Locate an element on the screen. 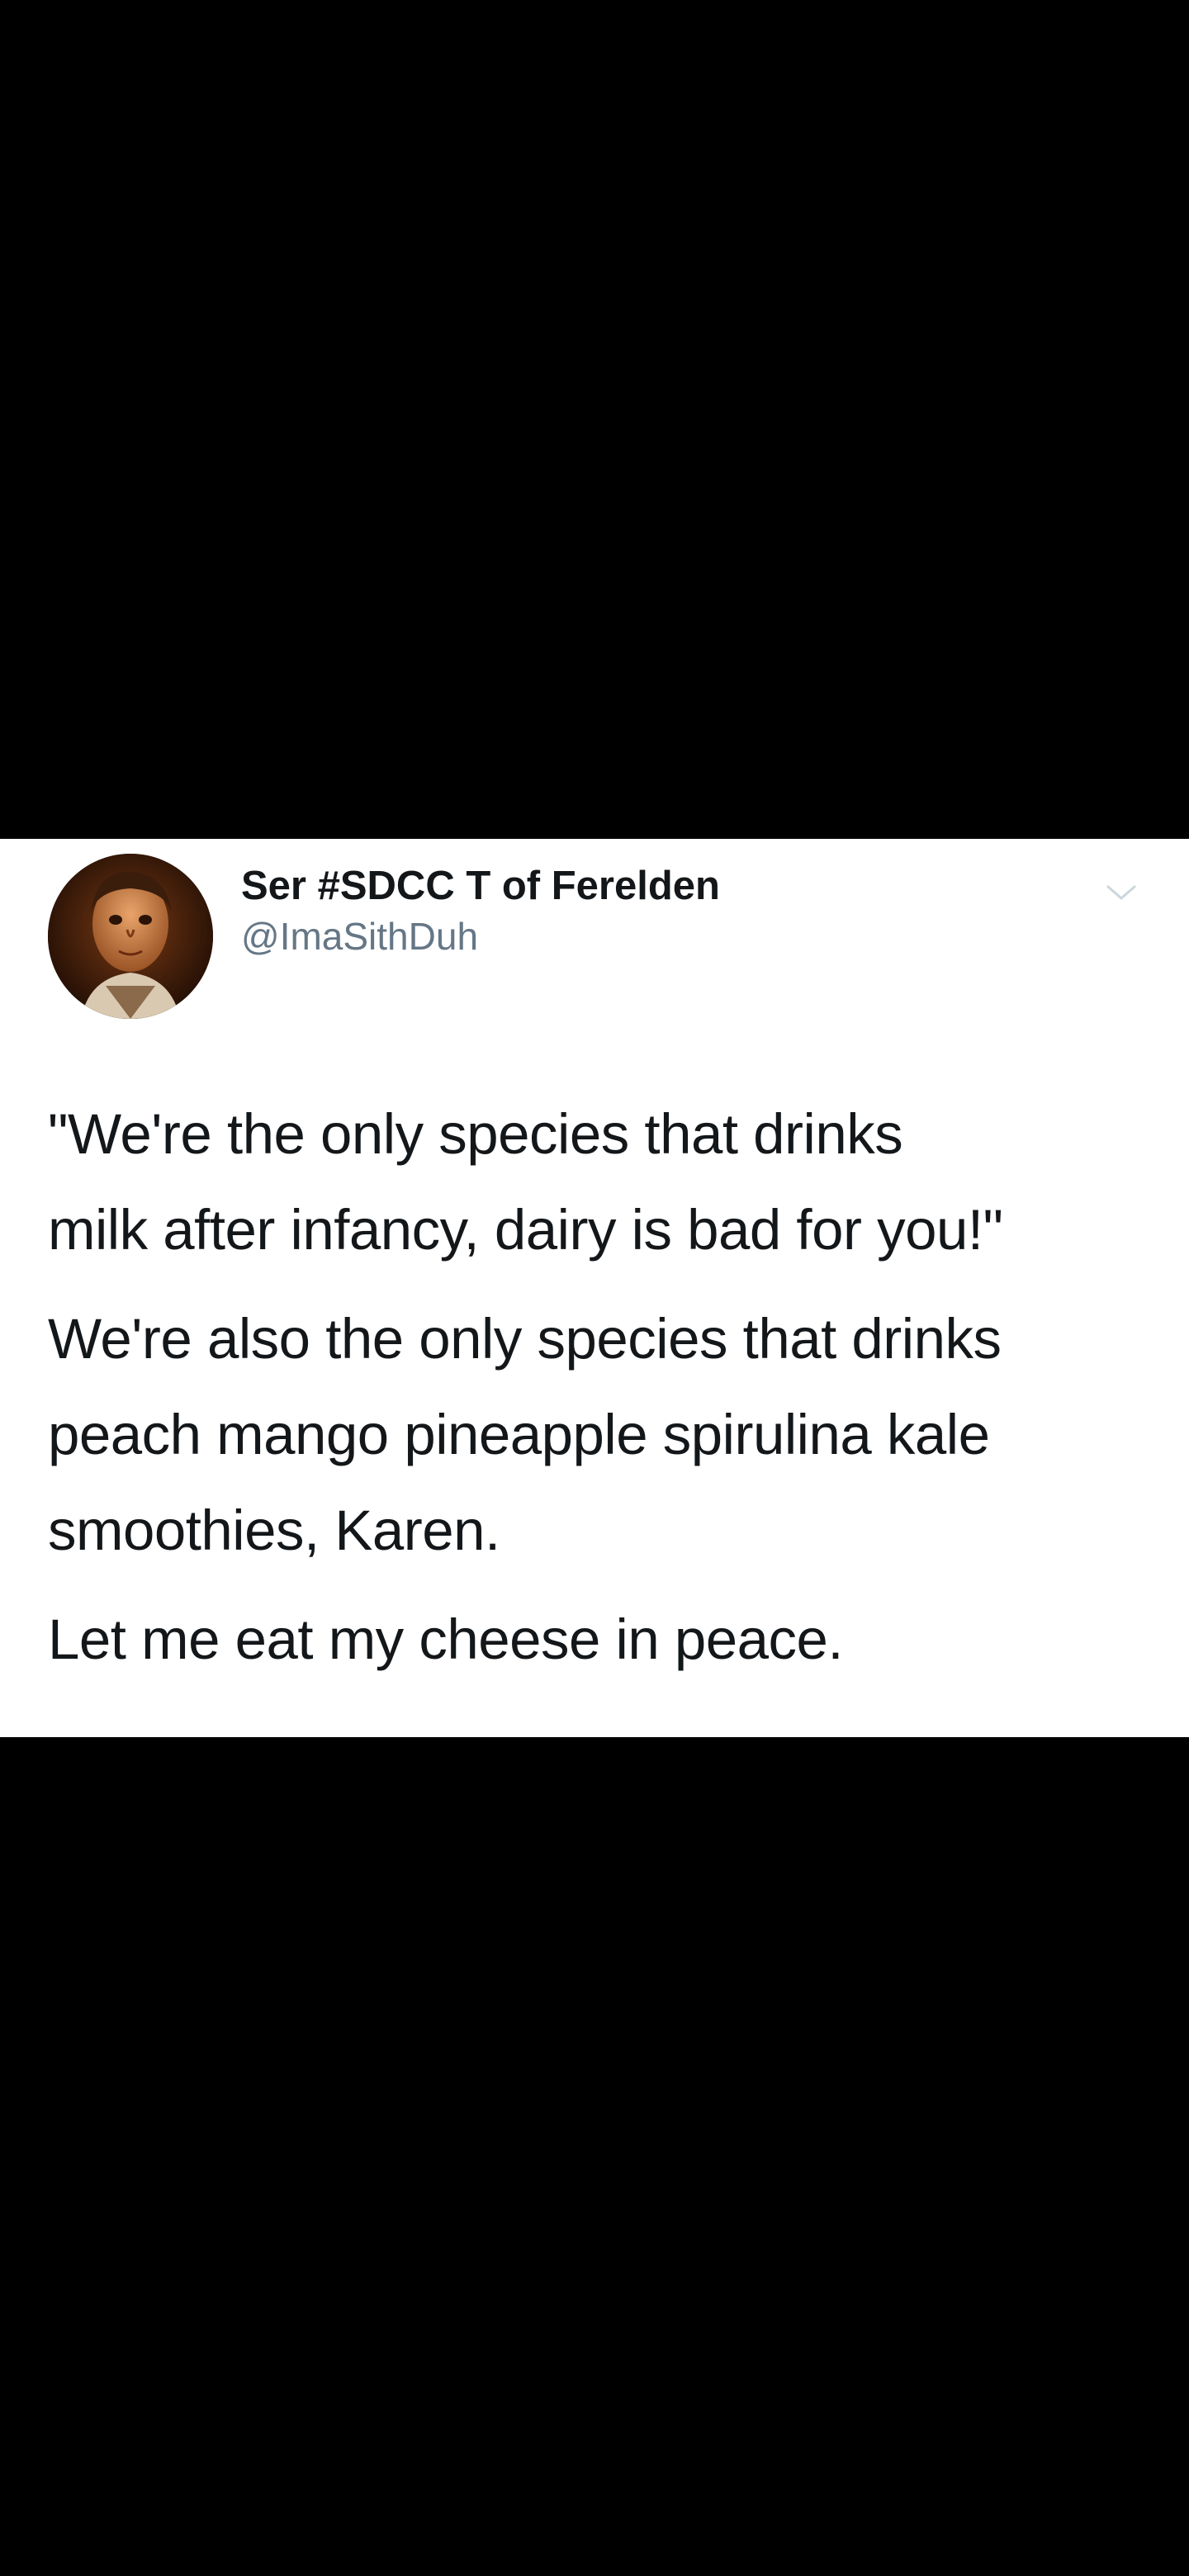 The width and height of the screenshot is (1189, 2576). avatar-portrait-icon is located at coordinates (130, 936).